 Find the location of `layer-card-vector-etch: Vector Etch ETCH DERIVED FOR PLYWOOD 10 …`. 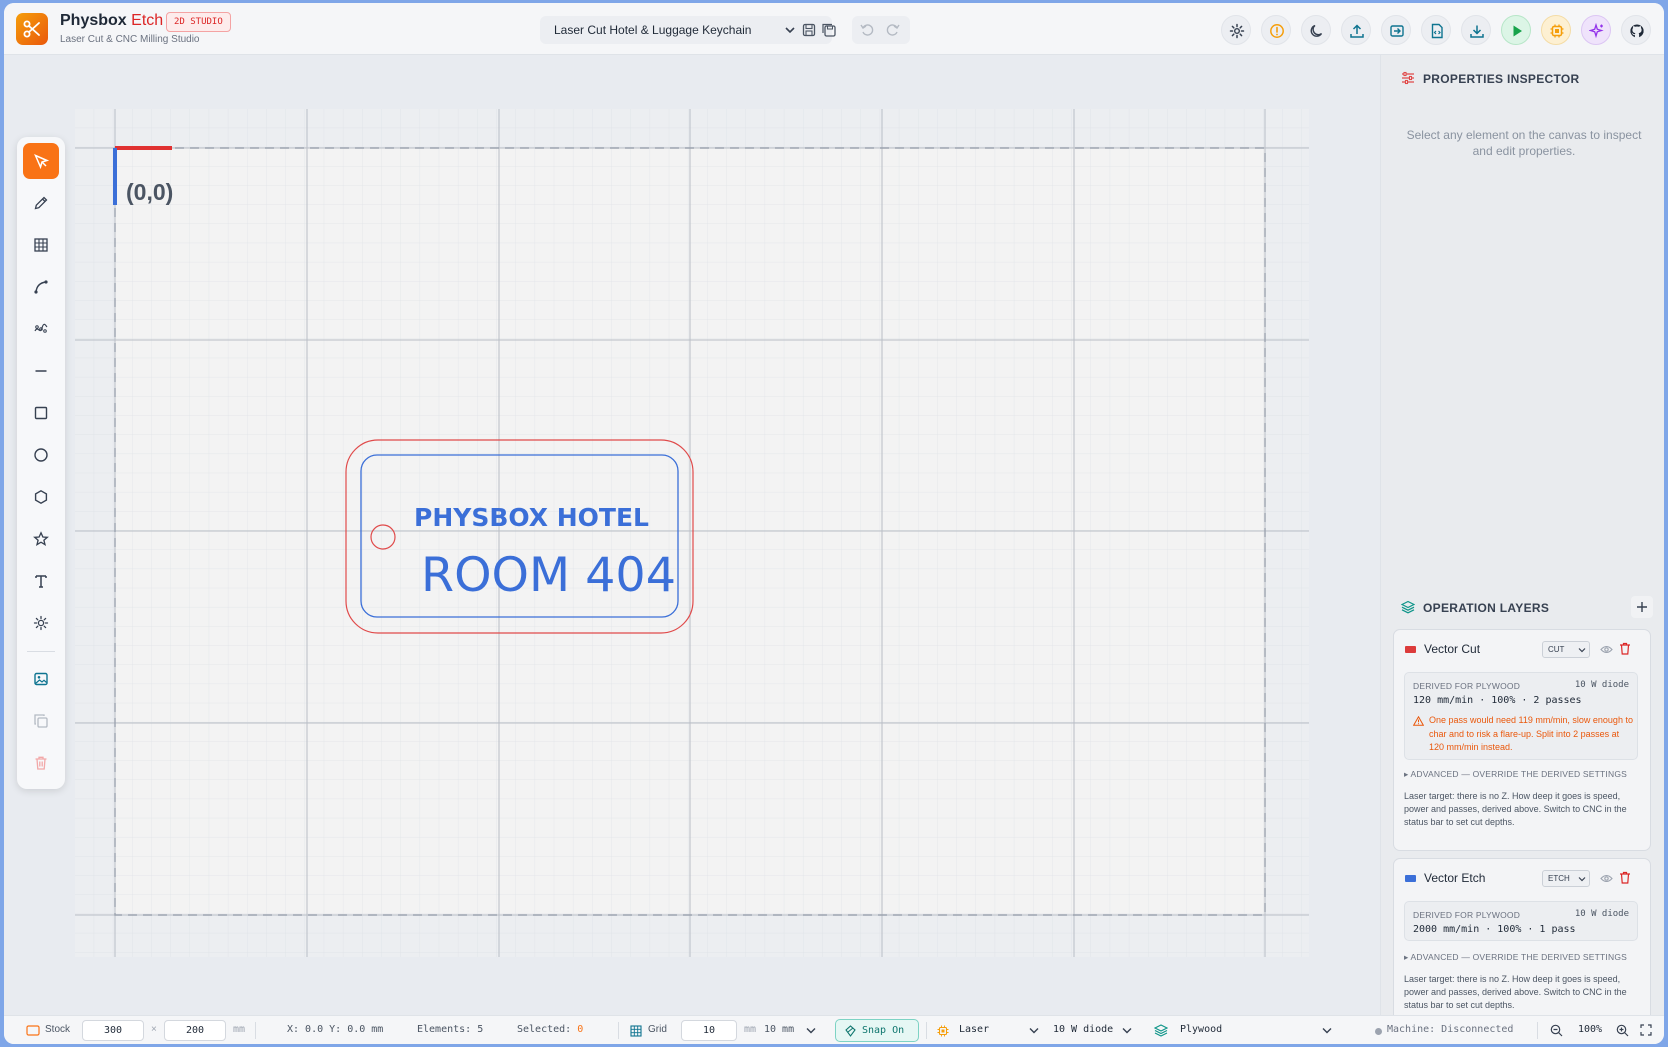

layer-card-vector-etch: Vector Etch ETCH DERIVED FOR PLYWOOD 10 … is located at coordinates (1522, 943).